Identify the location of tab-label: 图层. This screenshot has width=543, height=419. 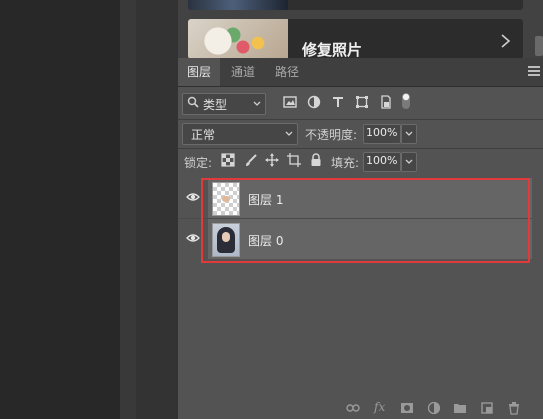
(199, 72).